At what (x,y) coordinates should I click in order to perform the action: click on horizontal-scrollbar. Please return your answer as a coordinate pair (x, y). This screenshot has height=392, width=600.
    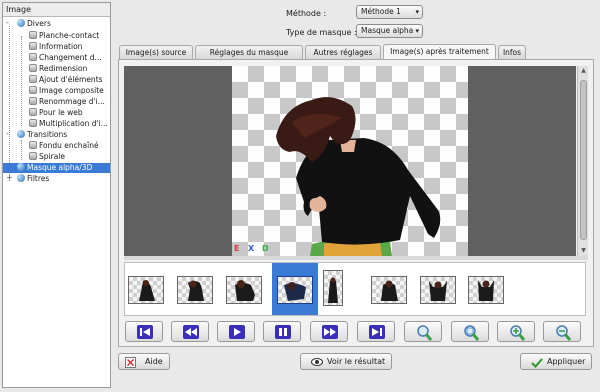
    Looking at the image, I should click on (356, 258).